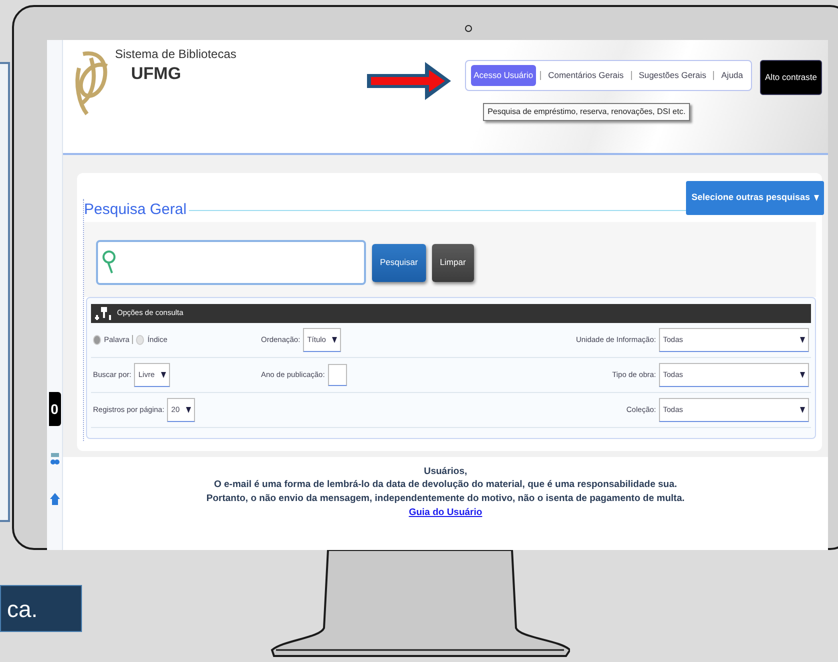 The height and width of the screenshot is (662, 838). What do you see at coordinates (408, 81) in the screenshot?
I see `arrow-icon` at bounding box center [408, 81].